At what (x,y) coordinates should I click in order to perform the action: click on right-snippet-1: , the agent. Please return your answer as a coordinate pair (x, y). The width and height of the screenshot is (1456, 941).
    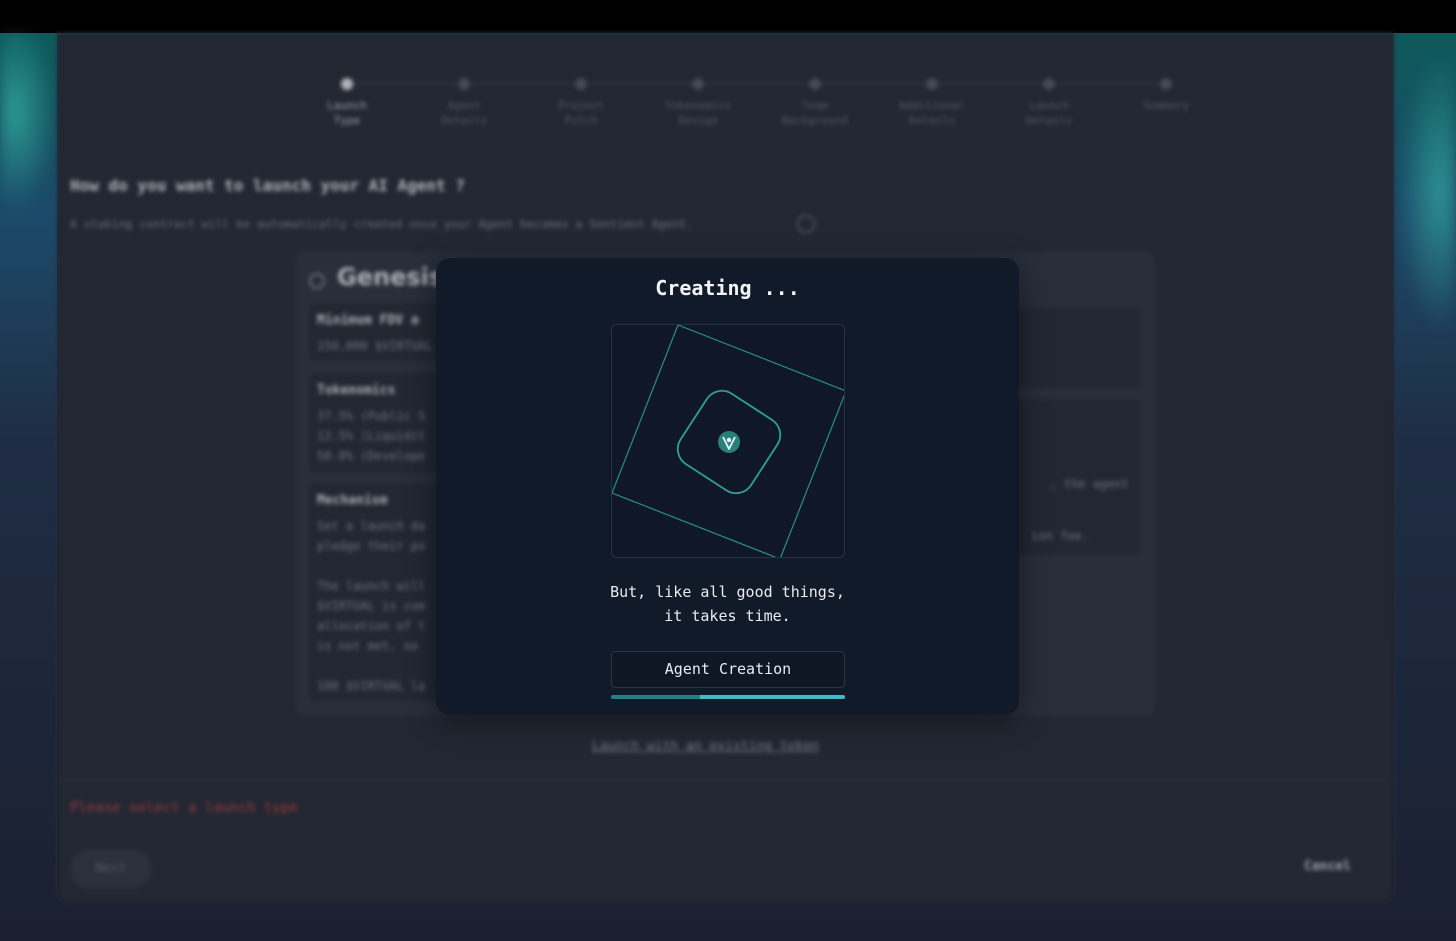
    Looking at the image, I should click on (1089, 484).